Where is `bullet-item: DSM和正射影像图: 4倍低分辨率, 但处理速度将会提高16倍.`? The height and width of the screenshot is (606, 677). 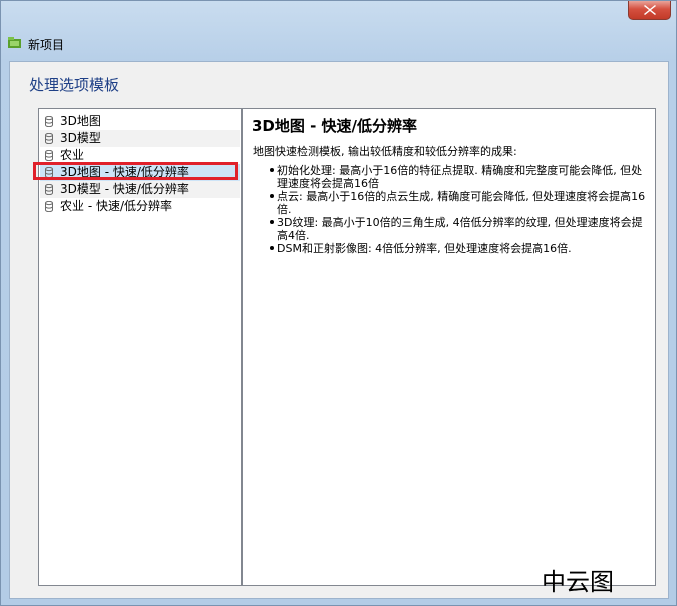
bullet-item: DSM和正射影像图: 4倍低分辨率, 但处理速度将会提高16倍. is located at coordinates (459, 248).